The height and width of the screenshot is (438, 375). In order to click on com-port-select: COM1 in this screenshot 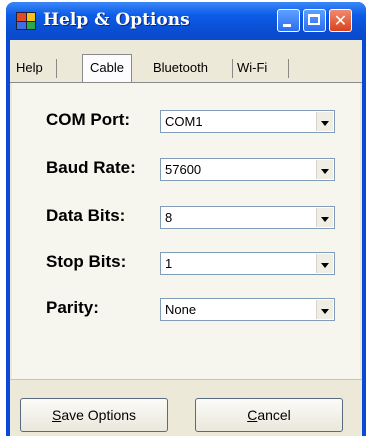, I will do `click(247, 121)`.